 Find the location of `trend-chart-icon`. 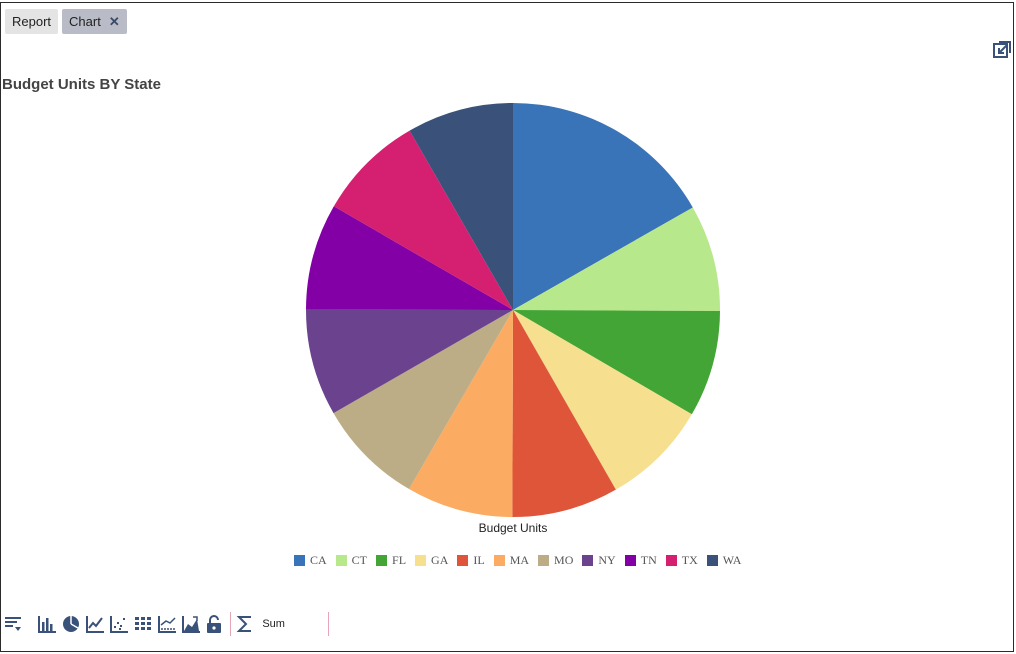

trend-chart-icon is located at coordinates (167, 624).